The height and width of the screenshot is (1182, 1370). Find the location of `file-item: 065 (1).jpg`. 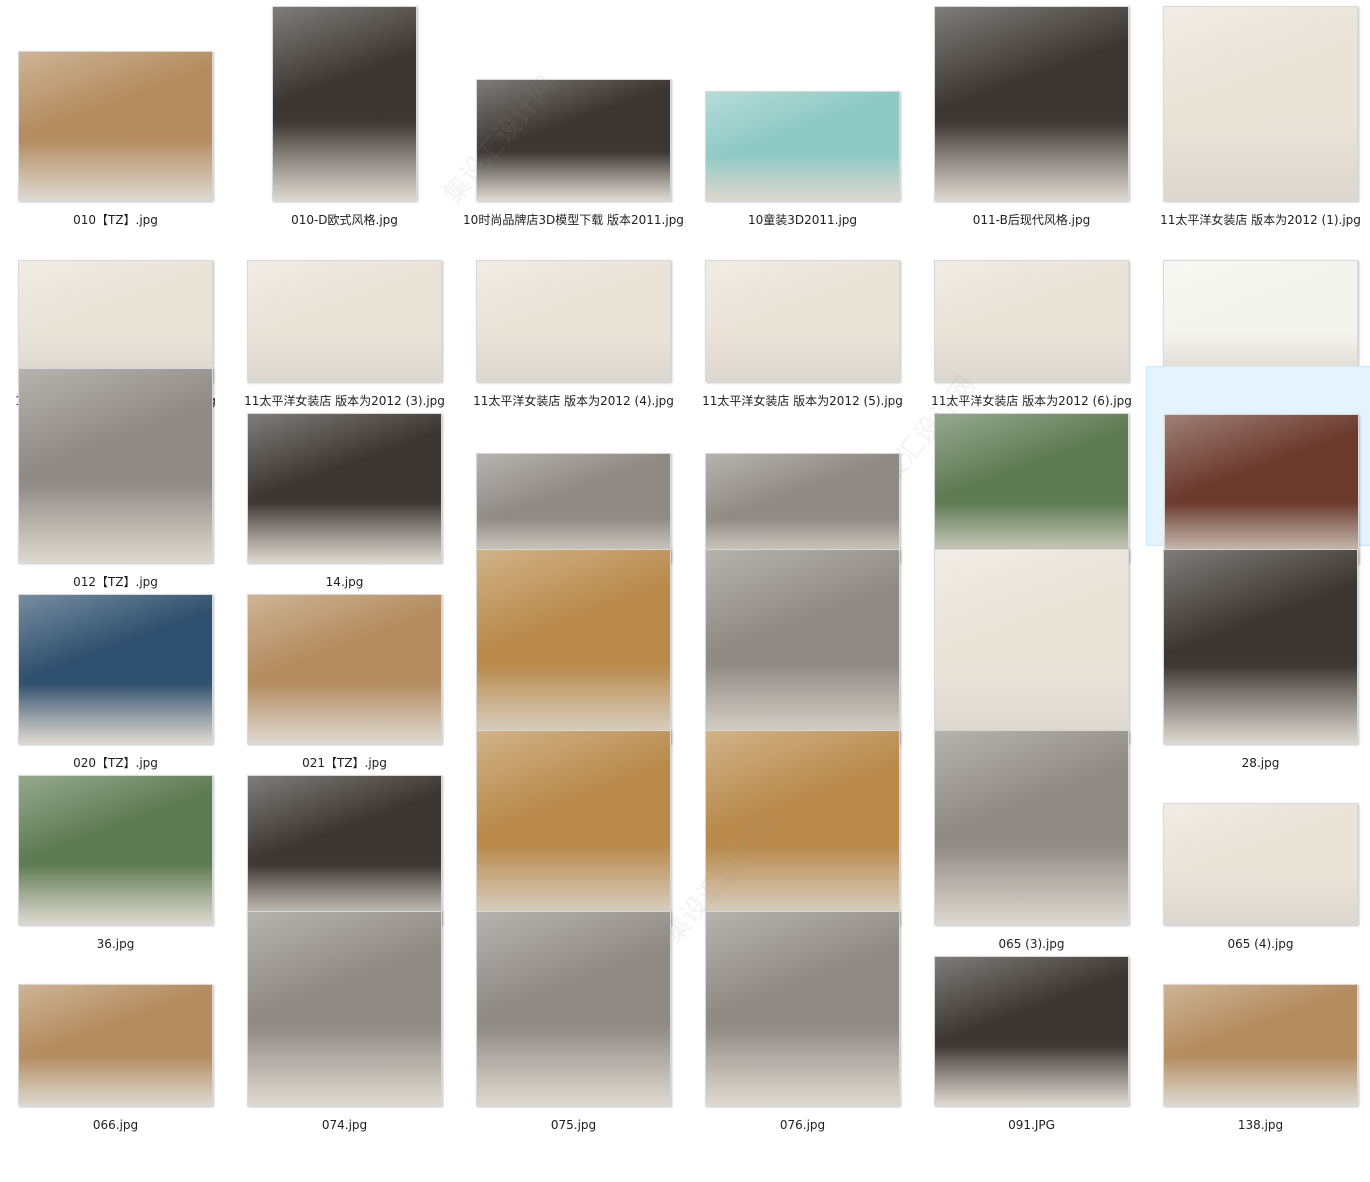

file-item: 065 (1).jpg is located at coordinates (573, 839).